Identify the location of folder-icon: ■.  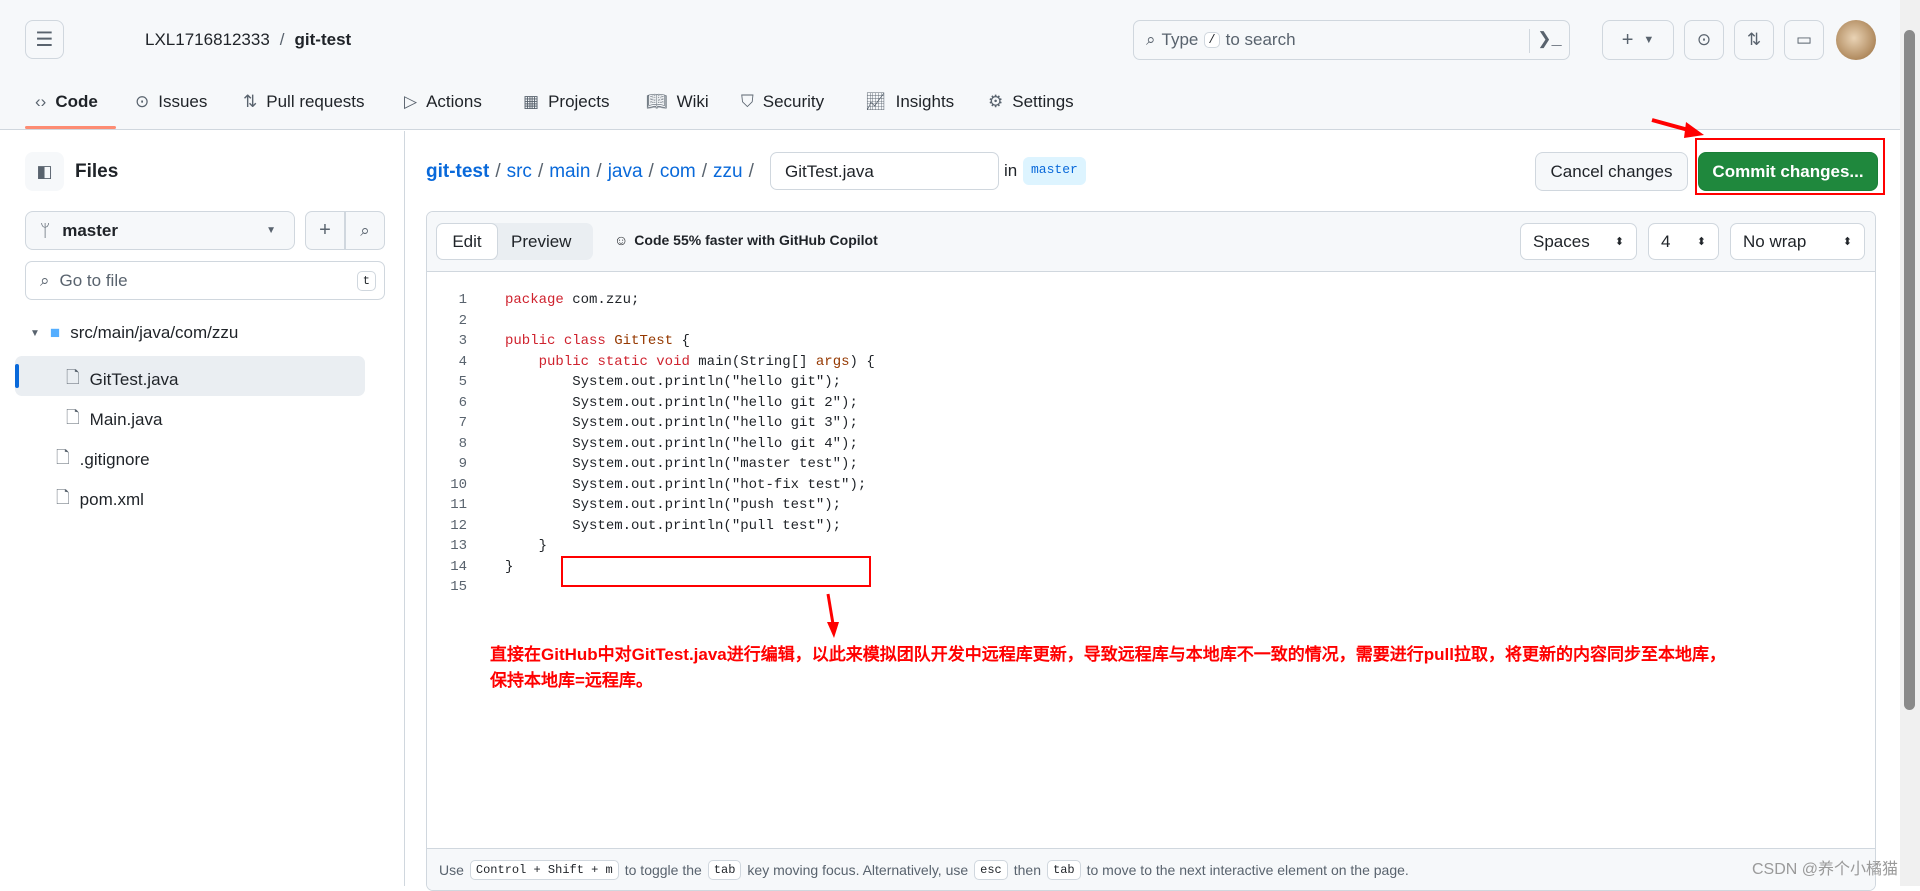
(55, 332).